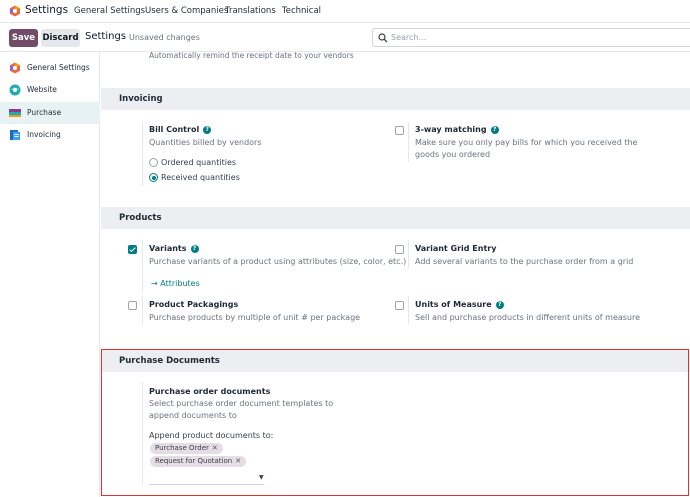 This screenshot has width=690, height=497. I want to click on menu-technical: Technical, so click(301, 11).